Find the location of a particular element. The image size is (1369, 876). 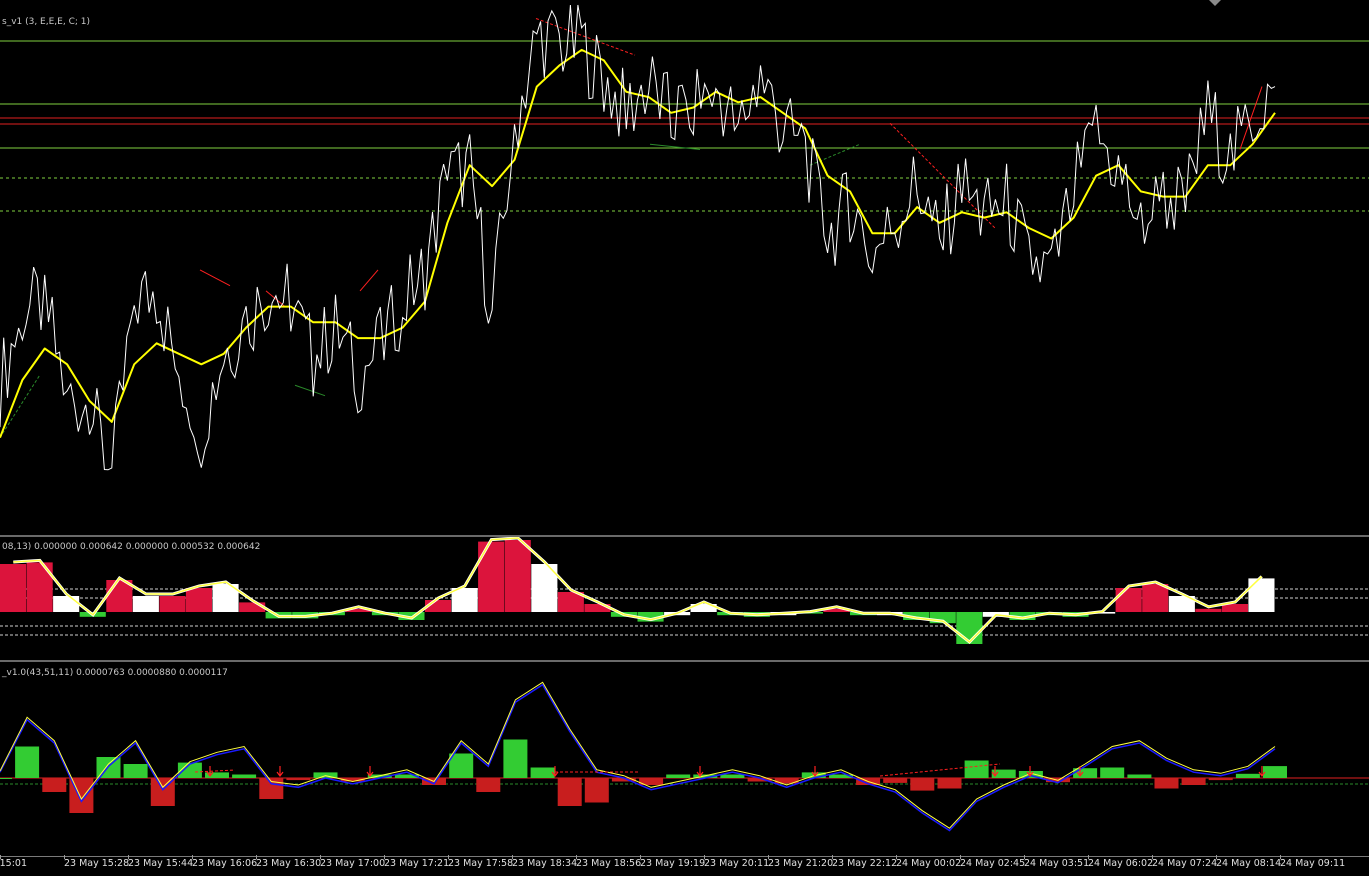

time-label: 23 May 22:12 is located at coordinates (865, 863).